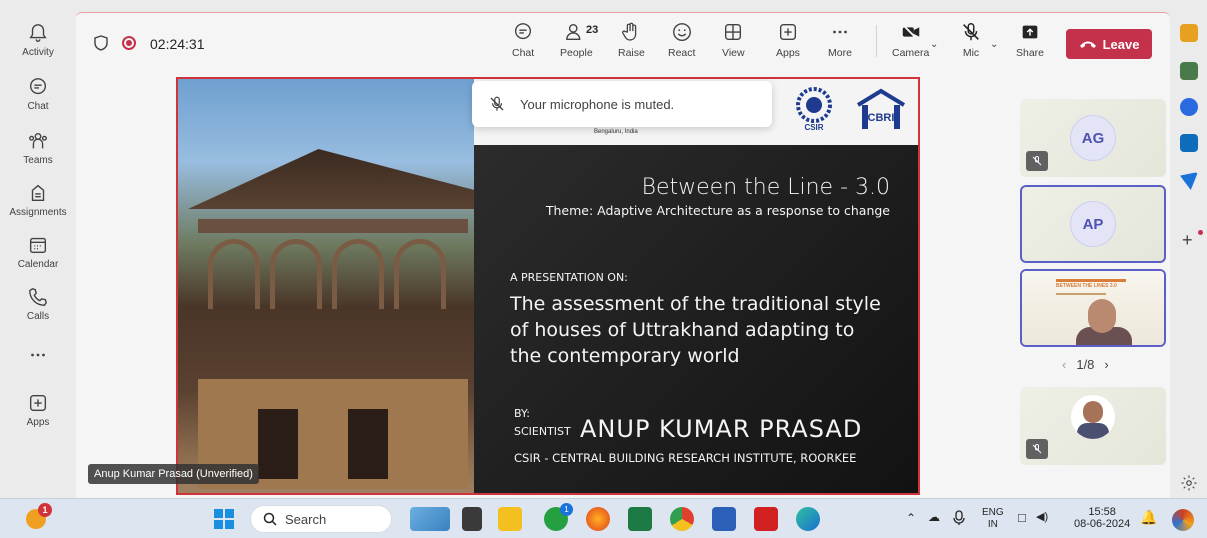  What do you see at coordinates (592, 30) in the screenshot?
I see `people-count: 23` at bounding box center [592, 30].